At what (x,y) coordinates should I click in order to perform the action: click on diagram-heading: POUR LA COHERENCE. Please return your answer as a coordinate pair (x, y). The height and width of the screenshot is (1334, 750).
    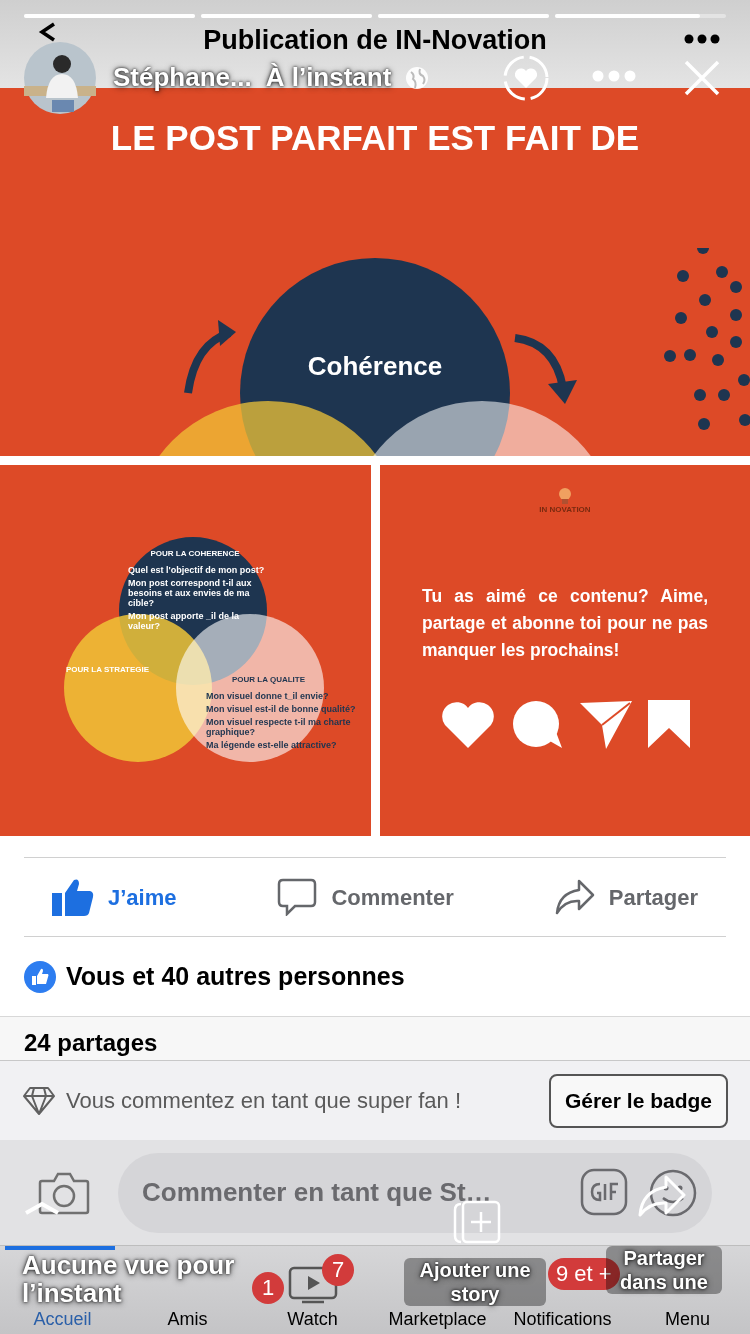
    Looking at the image, I should click on (195, 554).